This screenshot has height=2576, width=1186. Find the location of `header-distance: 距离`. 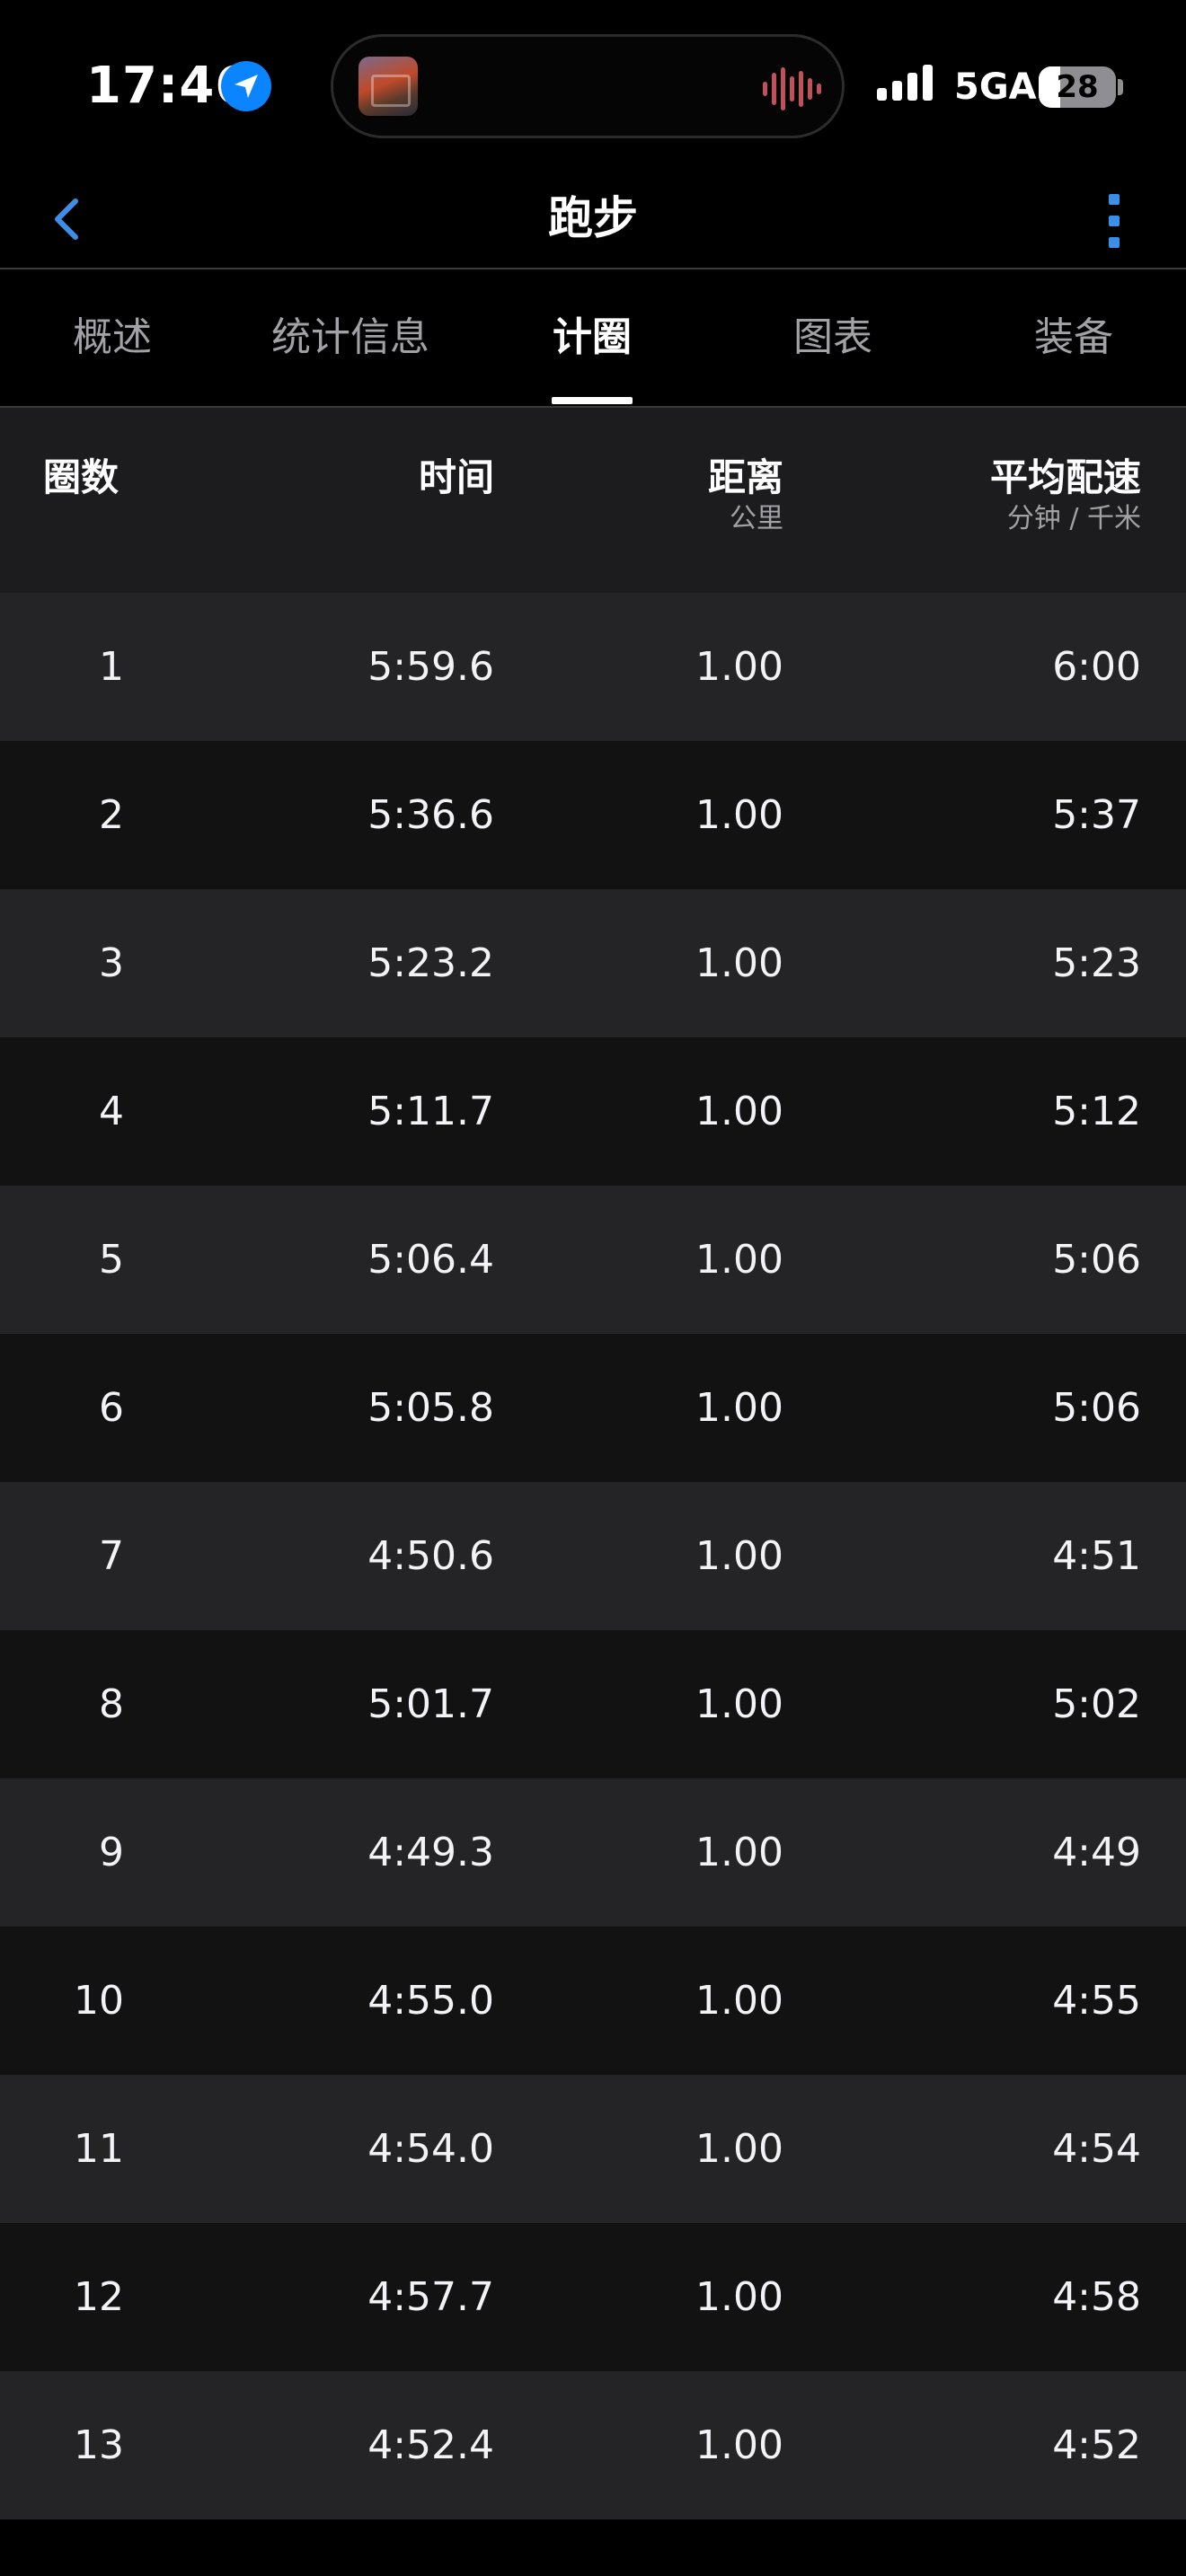

header-distance: 距离 is located at coordinates (745, 477).